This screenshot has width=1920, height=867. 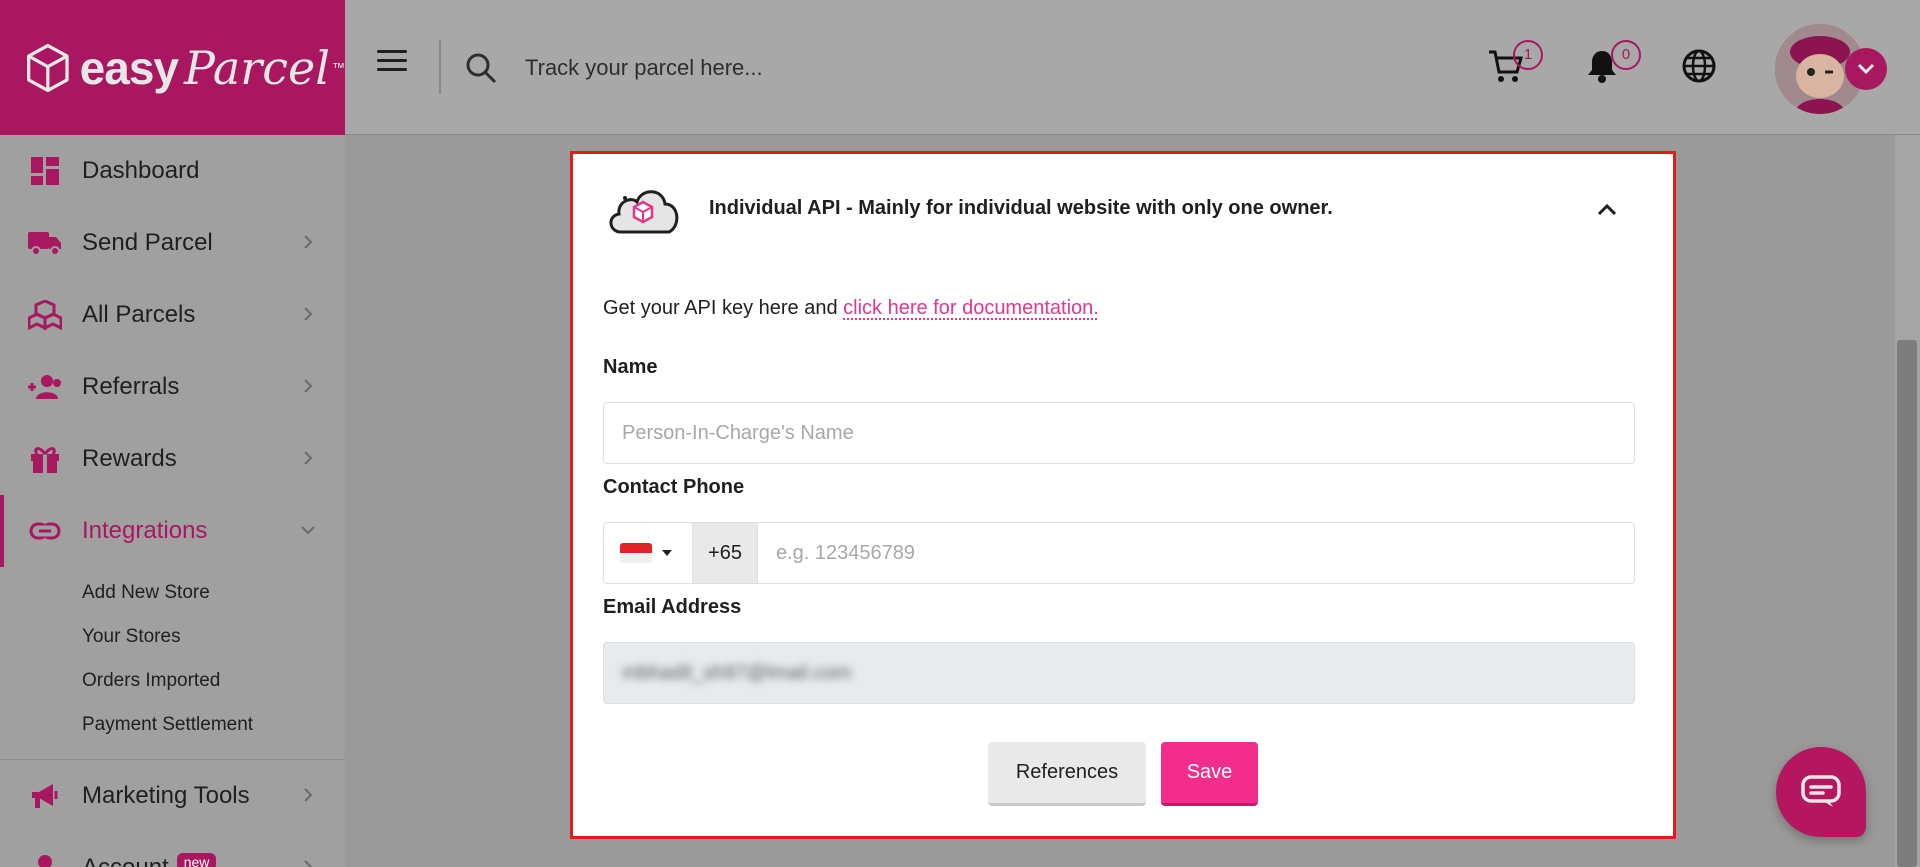 What do you see at coordinates (1607, 210) in the screenshot?
I see `chevron-up-icon` at bounding box center [1607, 210].